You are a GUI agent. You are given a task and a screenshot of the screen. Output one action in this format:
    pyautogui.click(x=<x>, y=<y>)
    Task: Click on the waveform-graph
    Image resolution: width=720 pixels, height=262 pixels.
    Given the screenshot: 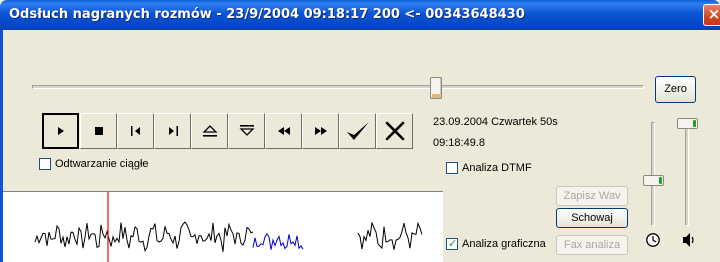 What is the action you would take?
    pyautogui.click(x=228, y=227)
    